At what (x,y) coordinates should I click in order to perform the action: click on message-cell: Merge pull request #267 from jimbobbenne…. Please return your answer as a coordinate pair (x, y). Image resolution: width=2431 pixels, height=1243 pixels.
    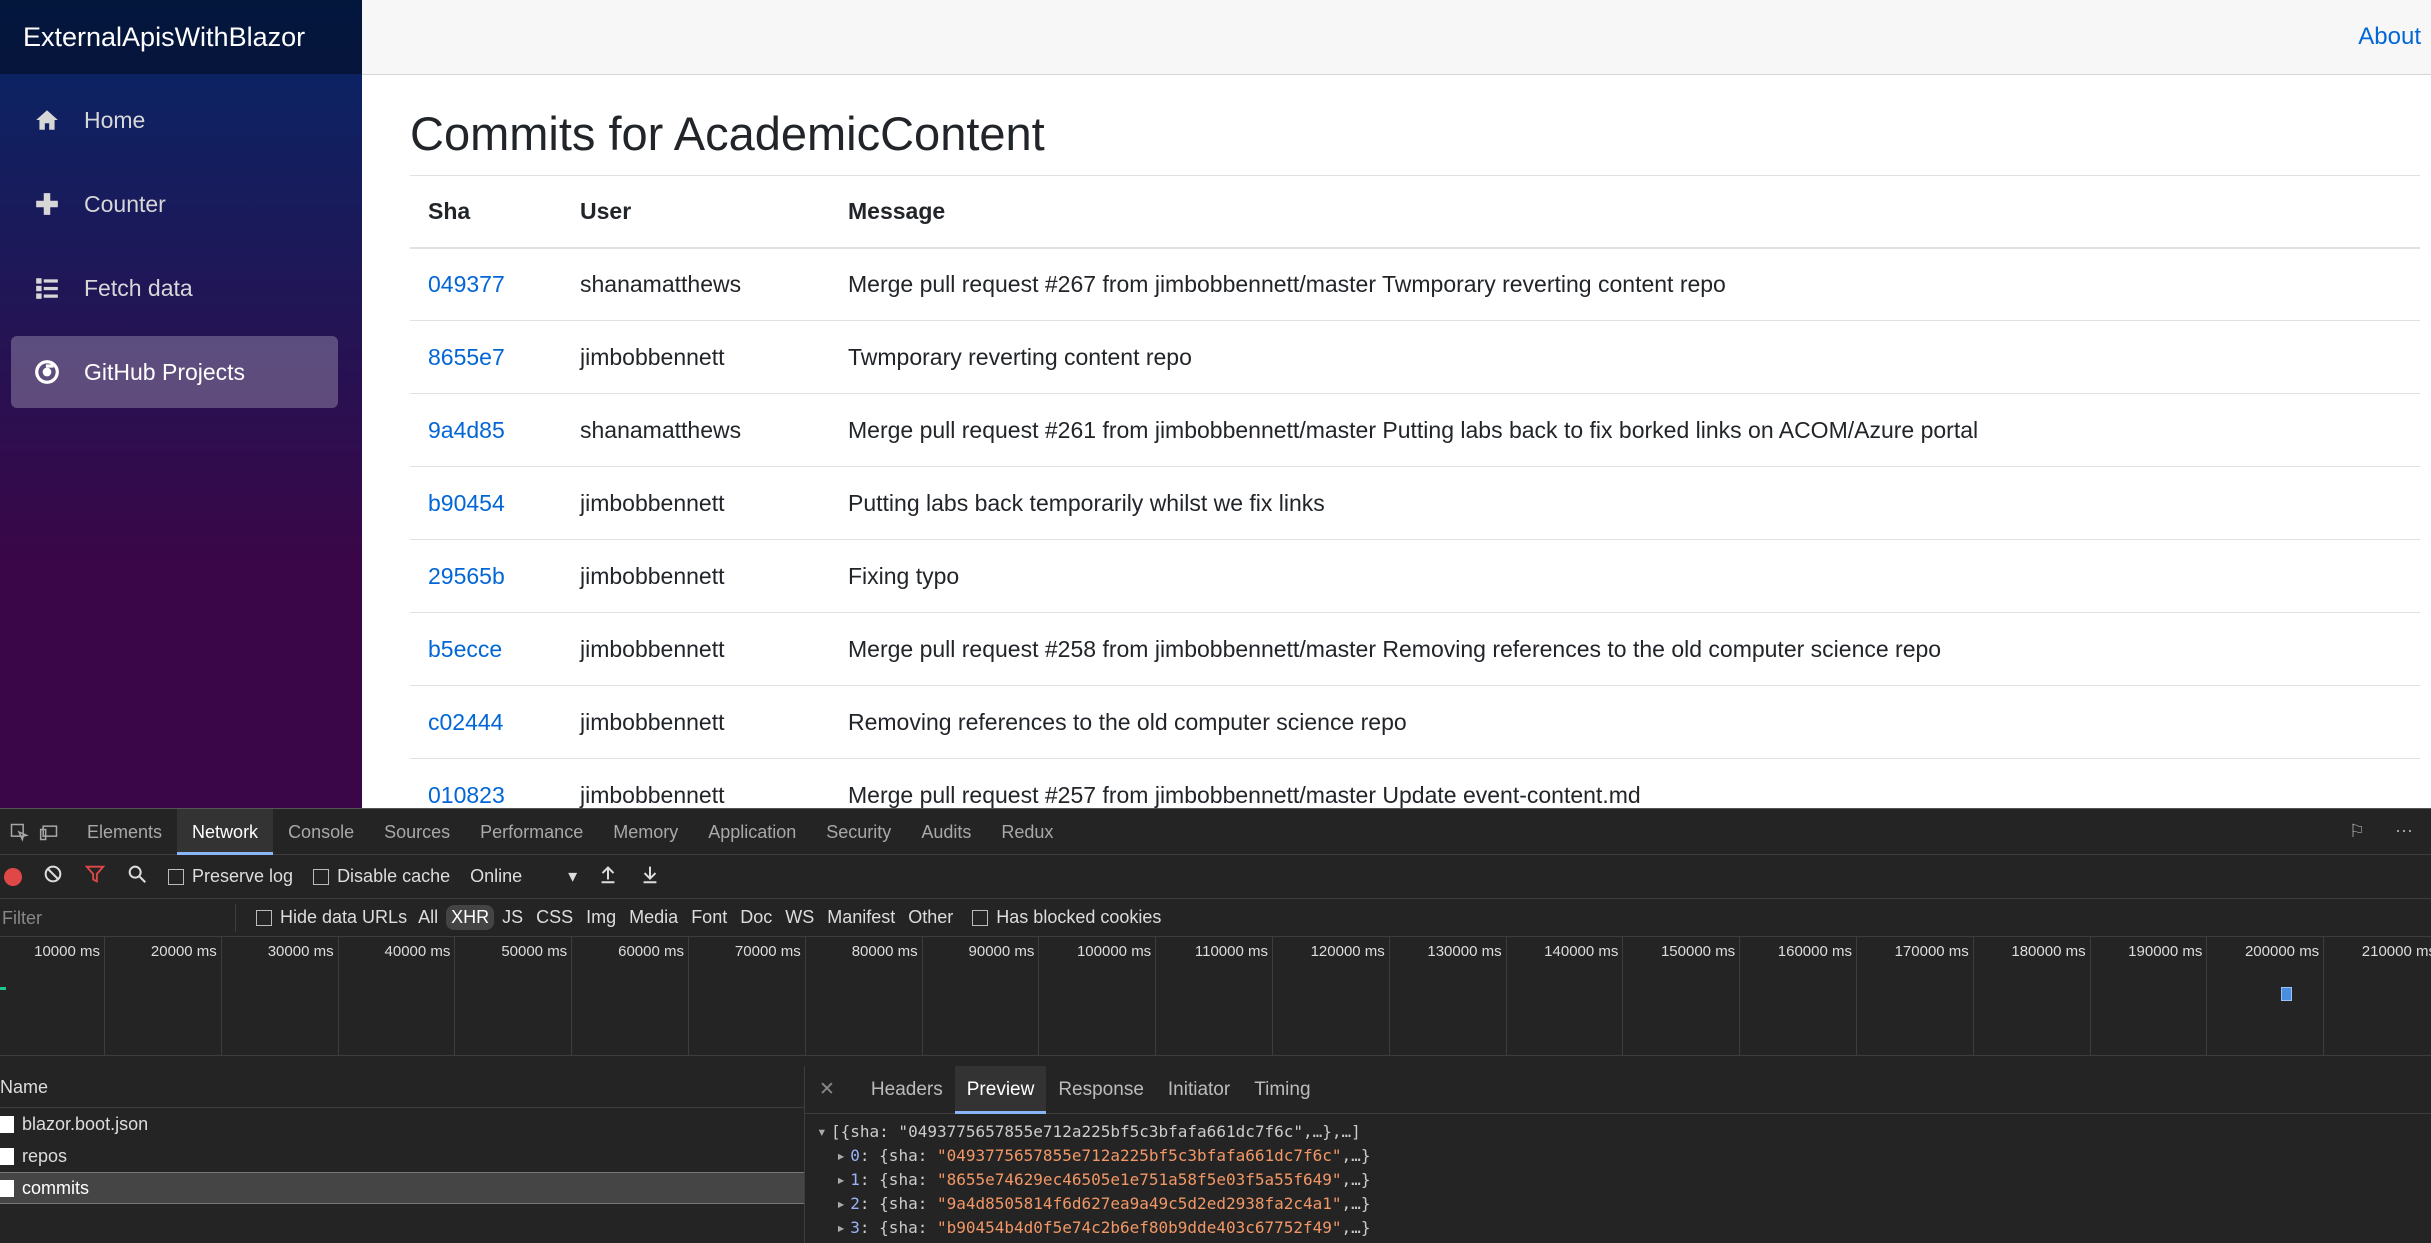
    Looking at the image, I should click on (1625, 284).